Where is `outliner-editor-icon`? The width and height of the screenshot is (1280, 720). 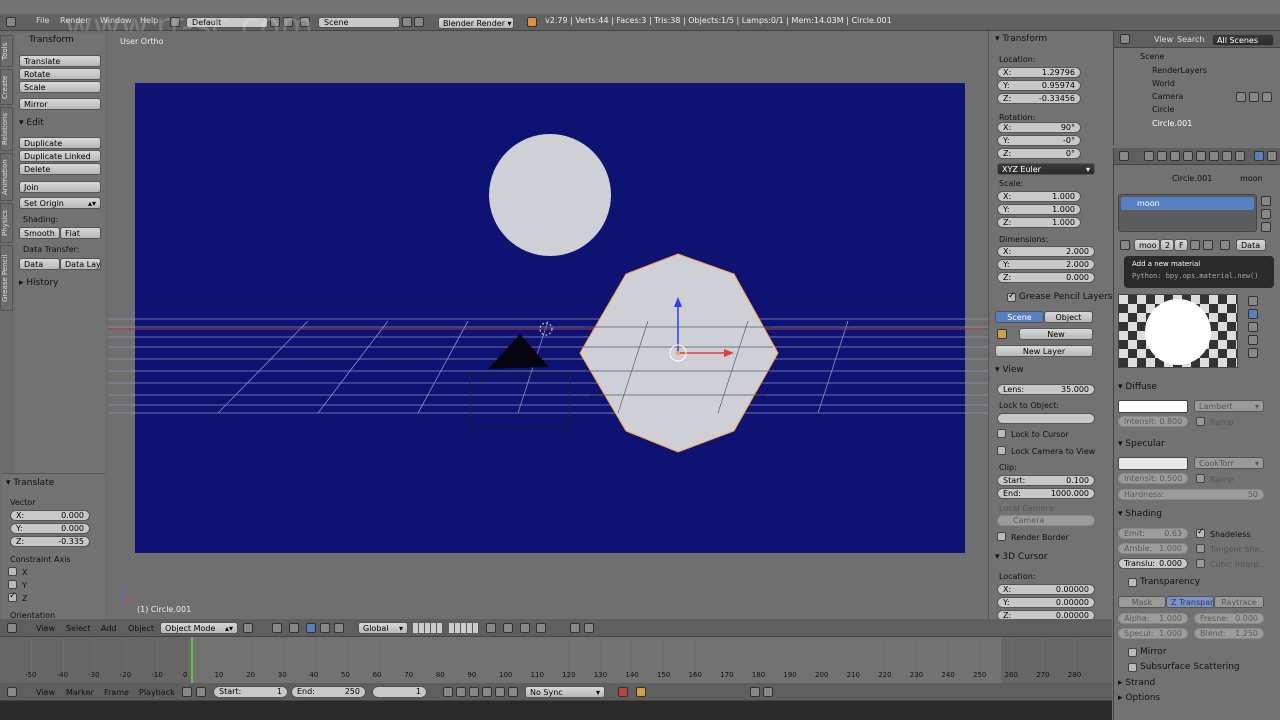
outliner-editor-icon is located at coordinates (1125, 39).